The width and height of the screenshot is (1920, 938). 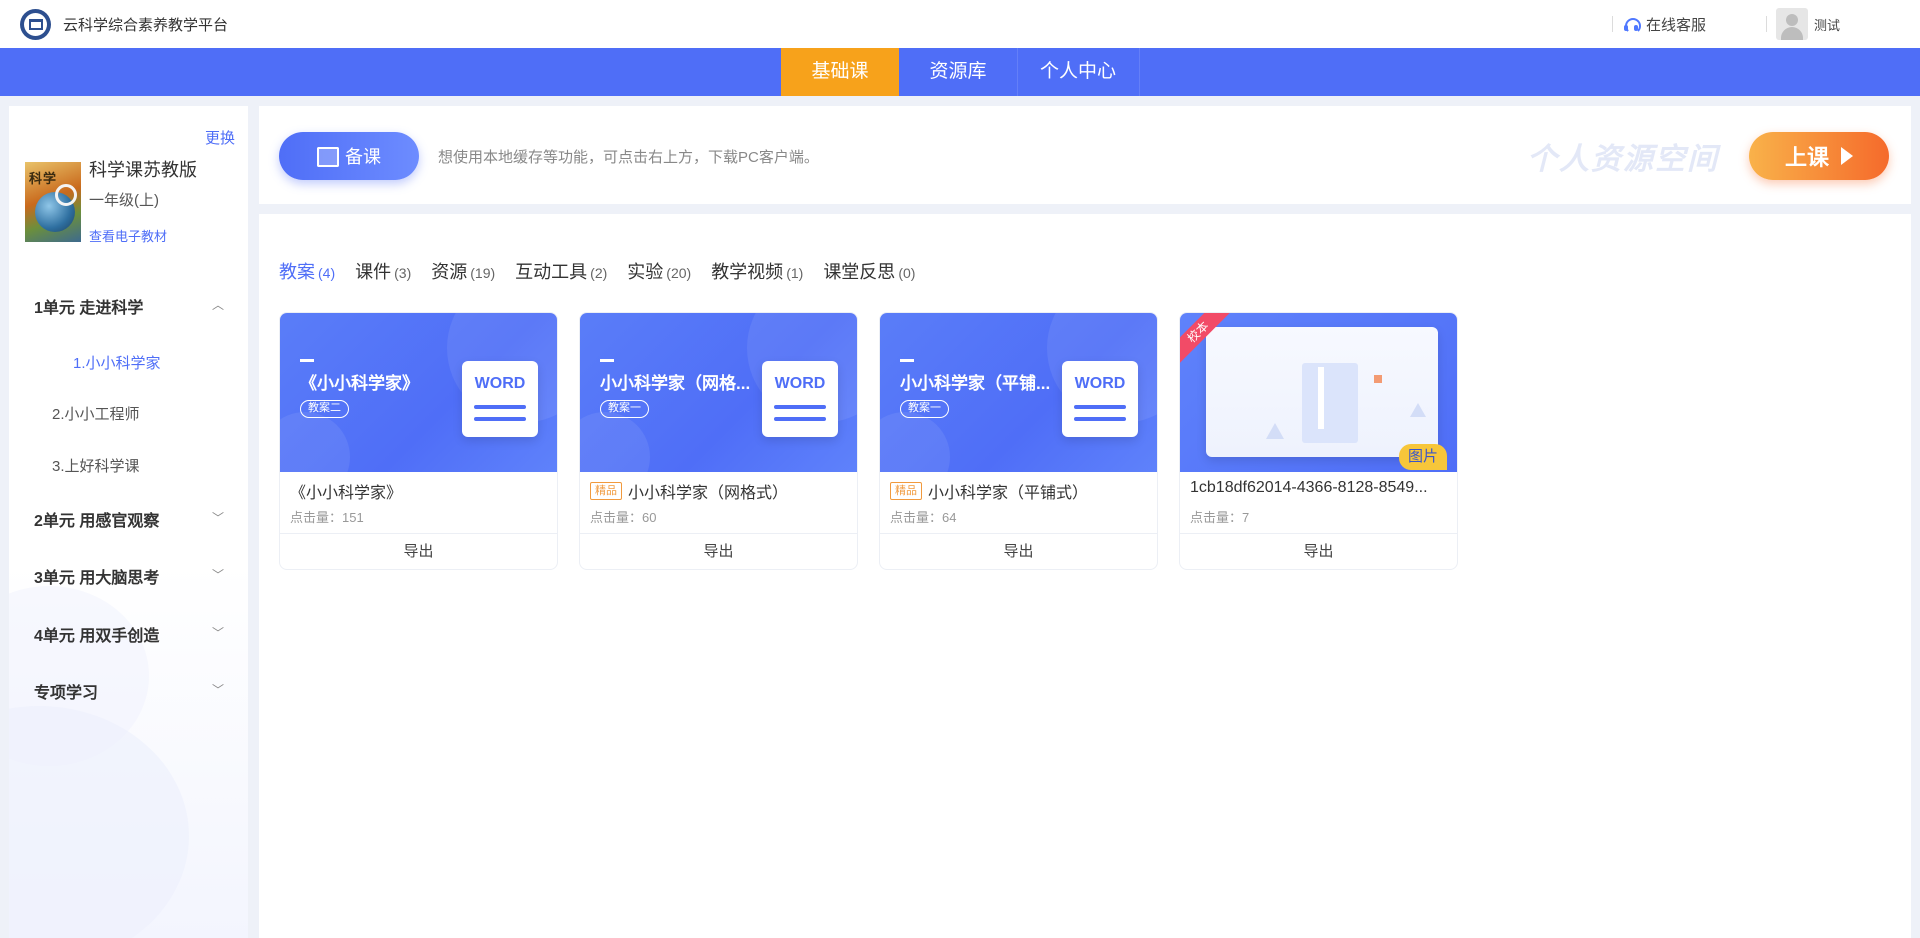 I want to click on start-class-label: 上课, so click(x=1806, y=157).